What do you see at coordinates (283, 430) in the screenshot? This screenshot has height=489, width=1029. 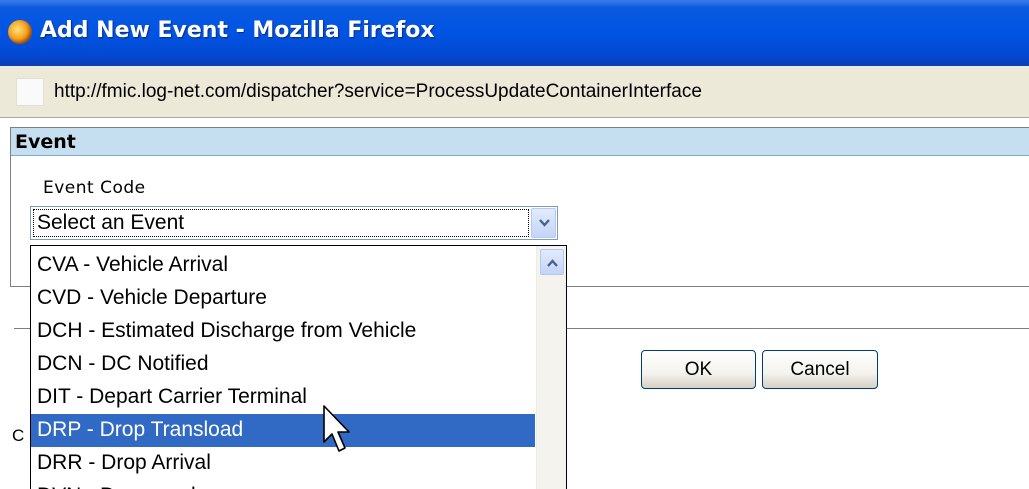 I see `option-drp: DRP - Drop Transload` at bounding box center [283, 430].